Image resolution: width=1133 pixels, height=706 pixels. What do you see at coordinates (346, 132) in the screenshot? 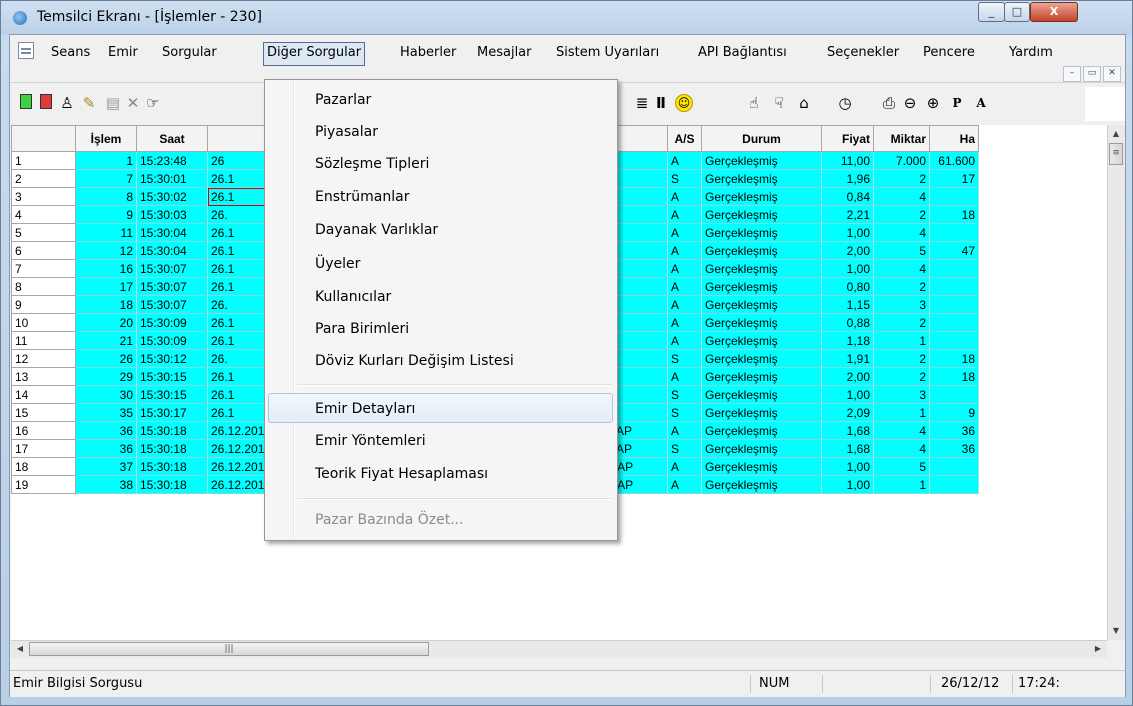
I see `menu-item-piyasalar: Piyasalar` at bounding box center [346, 132].